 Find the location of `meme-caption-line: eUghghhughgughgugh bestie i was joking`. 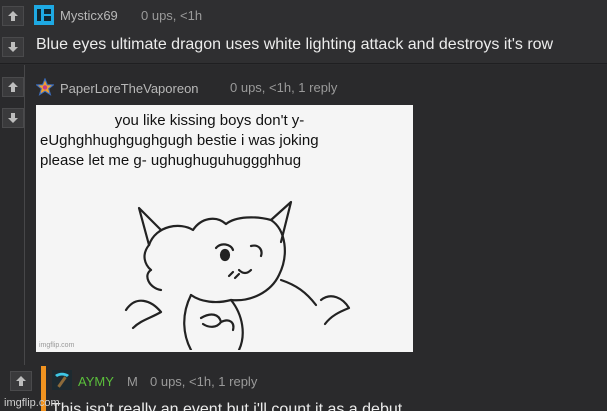

meme-caption-line: eUghghhughgughgugh bestie i was joking is located at coordinates (179, 140).